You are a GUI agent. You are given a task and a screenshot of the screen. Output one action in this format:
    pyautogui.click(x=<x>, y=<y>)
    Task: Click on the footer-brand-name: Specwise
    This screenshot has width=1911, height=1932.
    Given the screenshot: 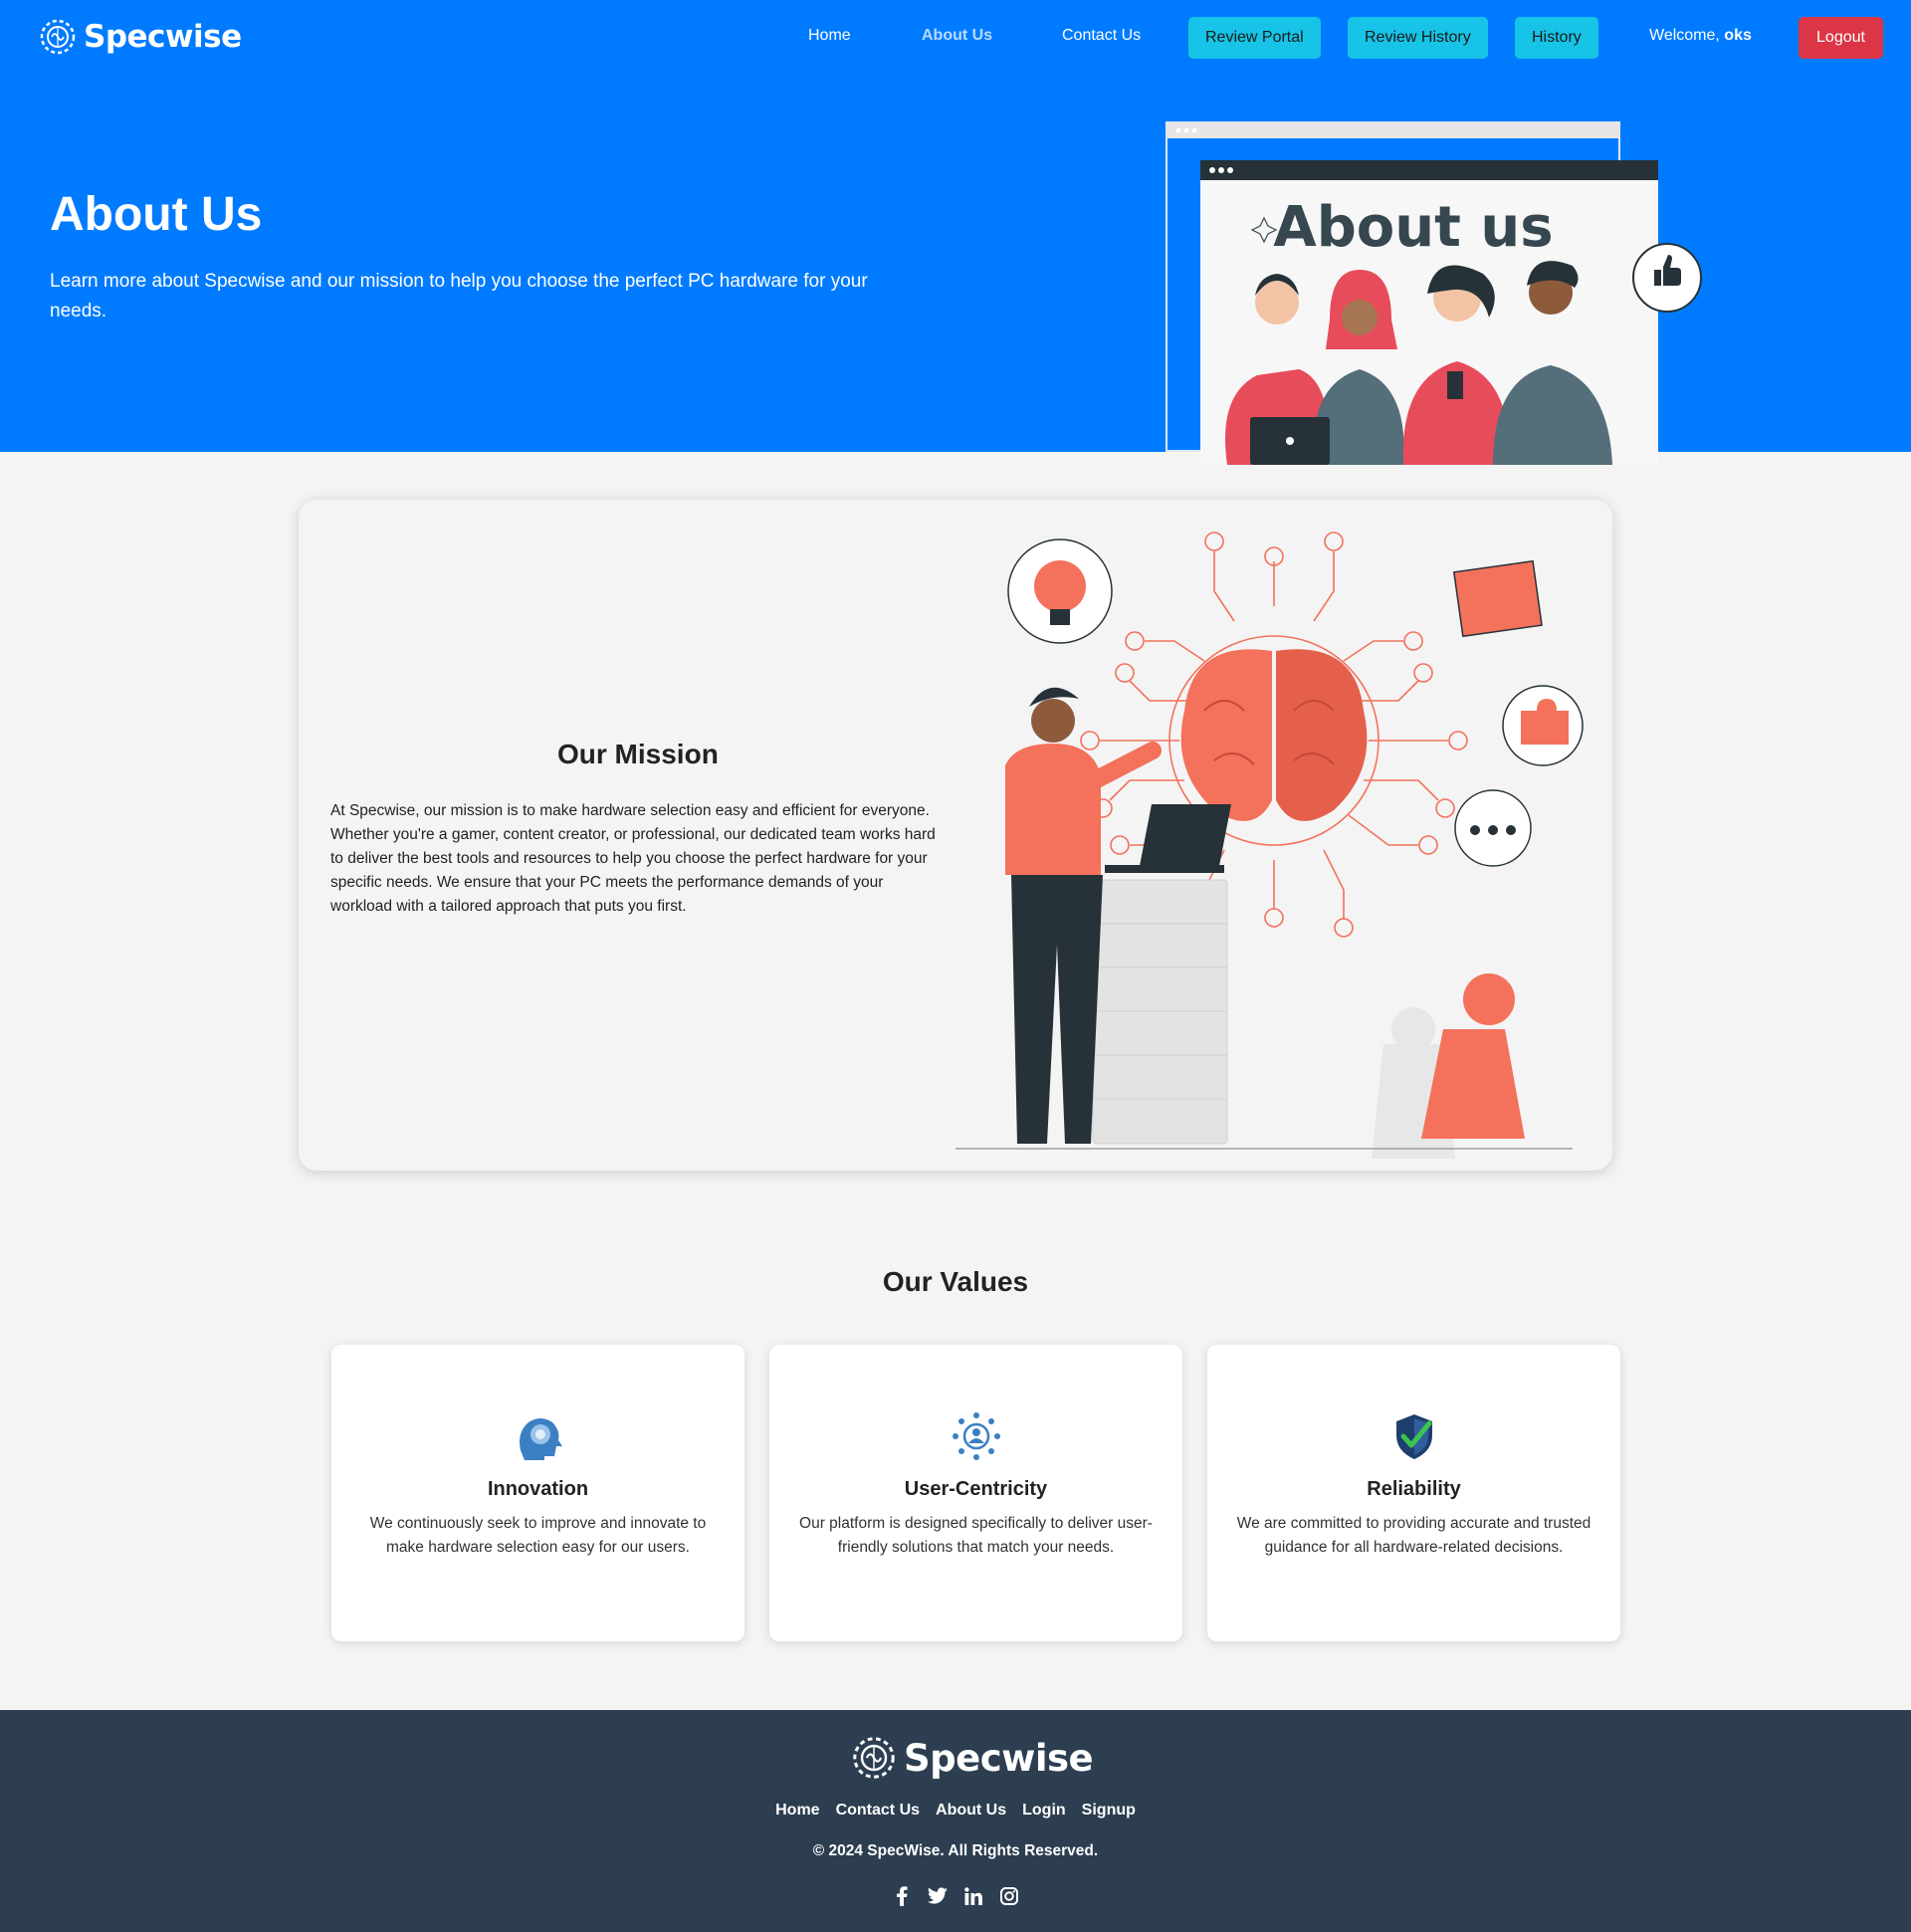 What is the action you would take?
    pyautogui.click(x=999, y=1758)
    